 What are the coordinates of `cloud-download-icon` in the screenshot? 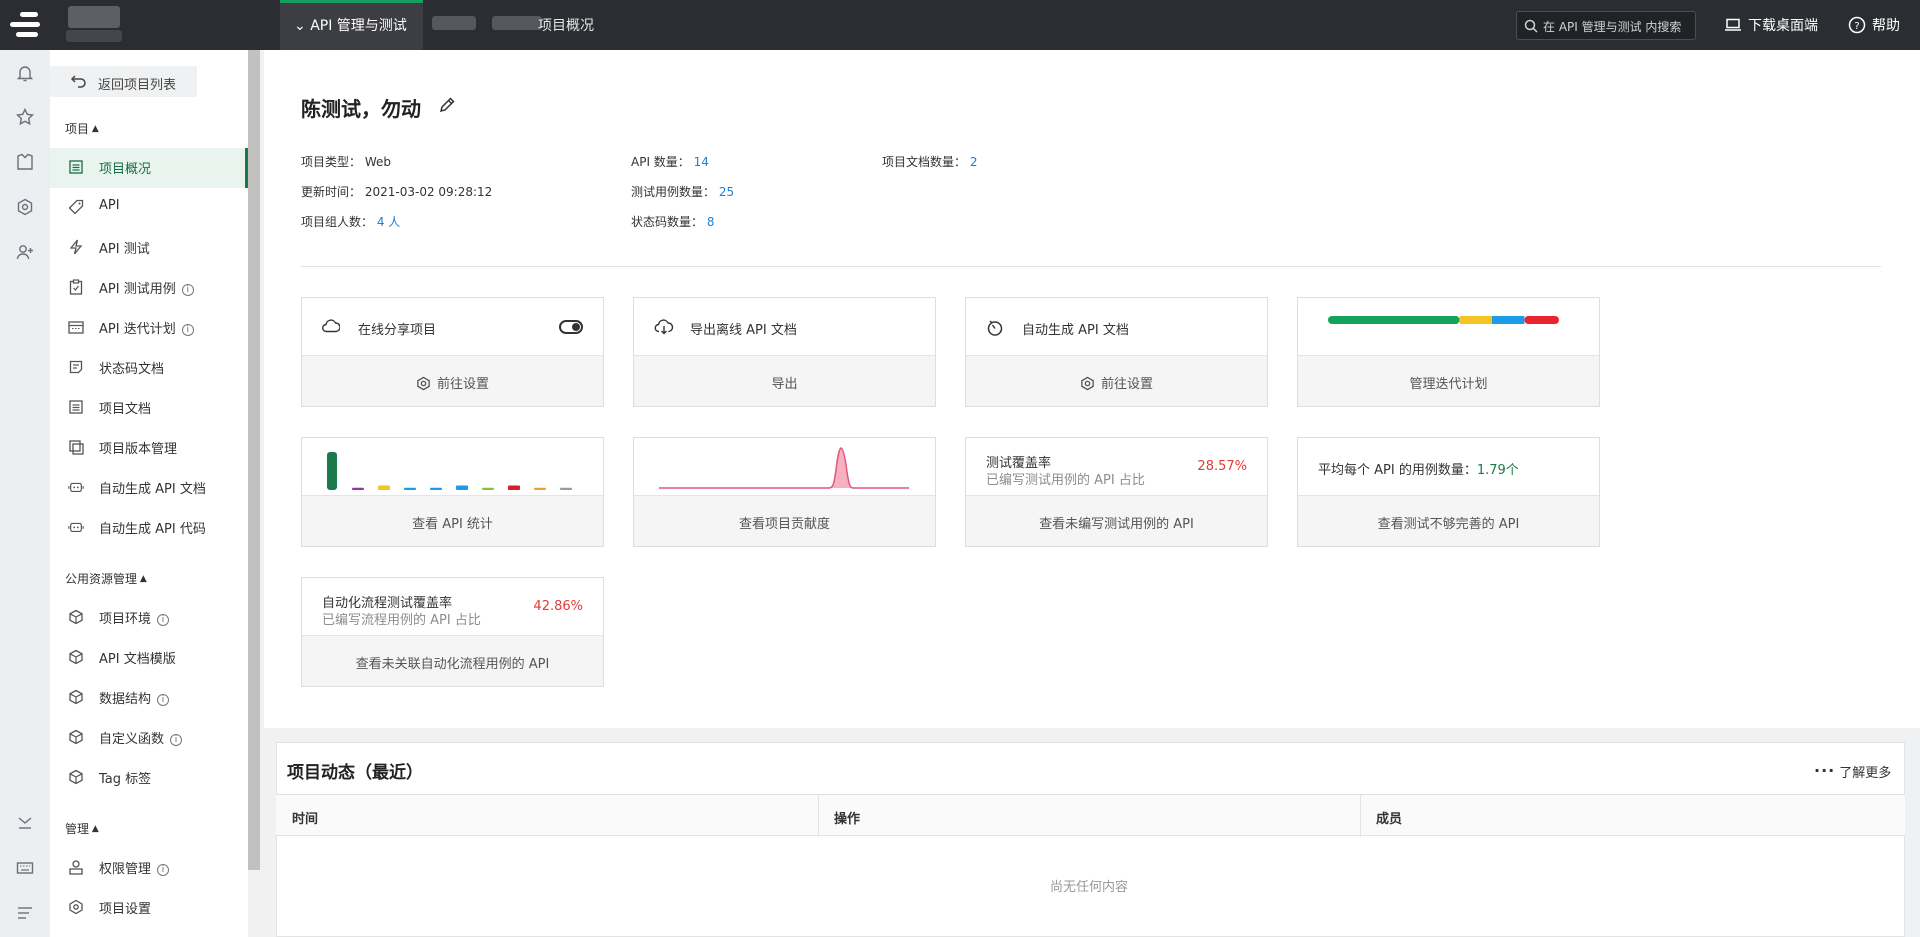 It's located at (664, 329).